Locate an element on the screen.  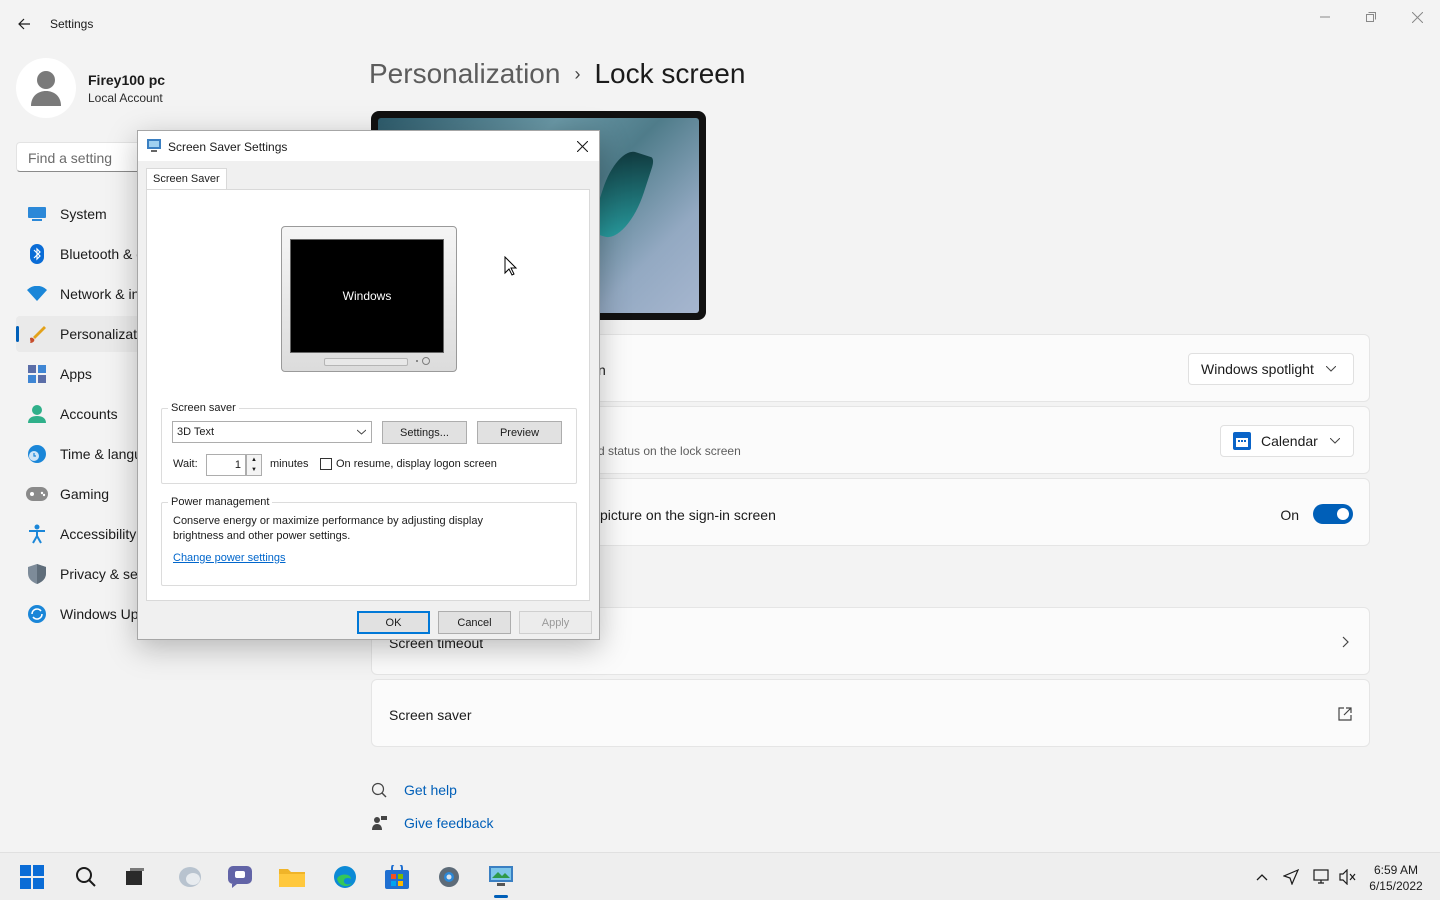
task-view-button is located at coordinates (135, 877).